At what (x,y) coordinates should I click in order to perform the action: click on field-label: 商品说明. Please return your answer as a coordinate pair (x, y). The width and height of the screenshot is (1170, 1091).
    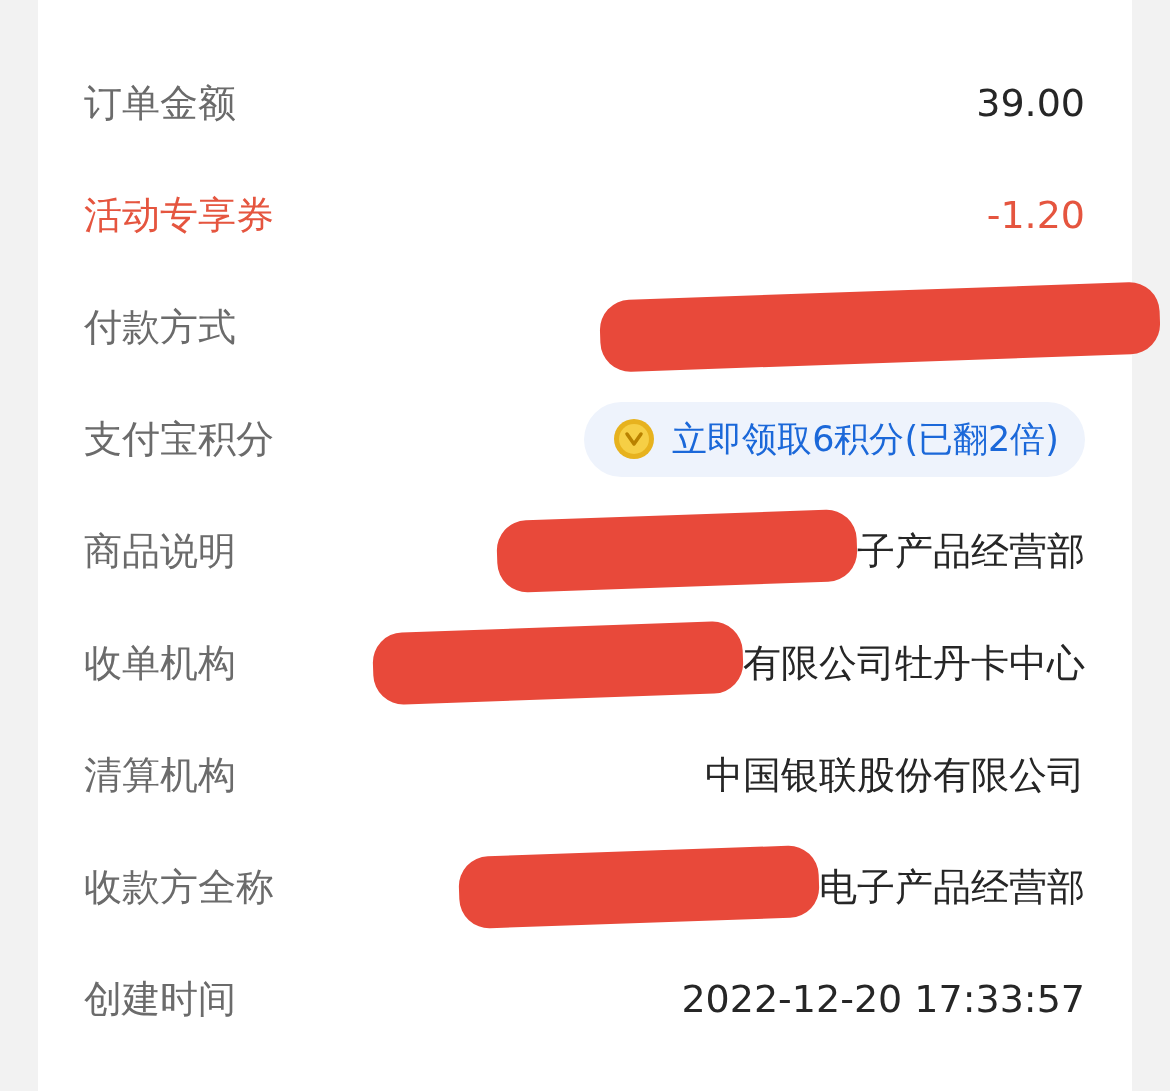
    Looking at the image, I should click on (160, 551).